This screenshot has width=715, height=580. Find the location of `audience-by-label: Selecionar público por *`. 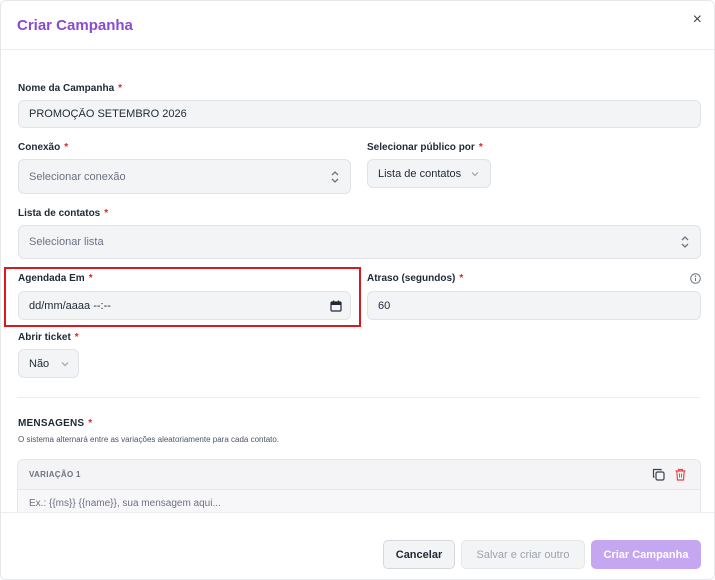

audience-by-label: Selecionar público por * is located at coordinates (425, 147).